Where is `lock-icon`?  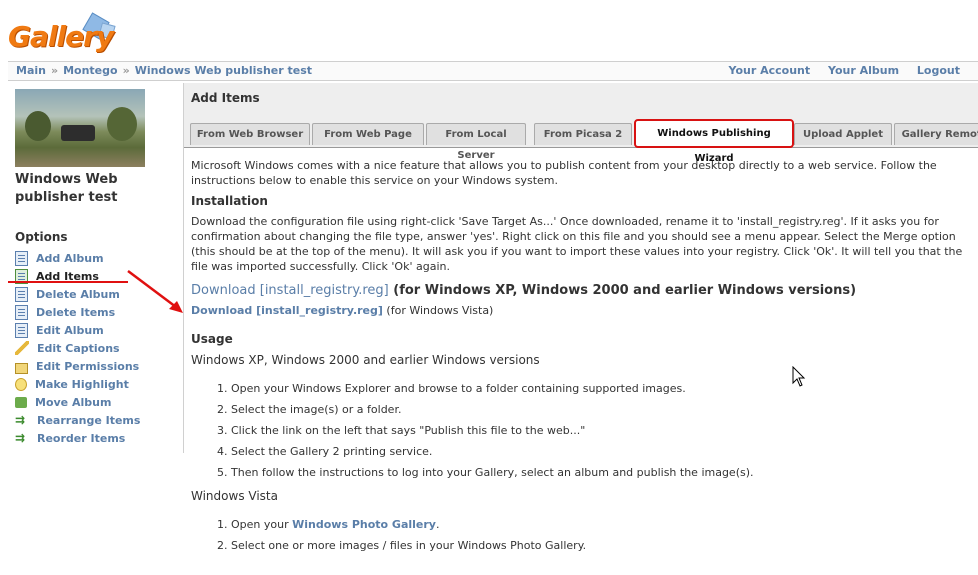 lock-icon is located at coordinates (21, 368).